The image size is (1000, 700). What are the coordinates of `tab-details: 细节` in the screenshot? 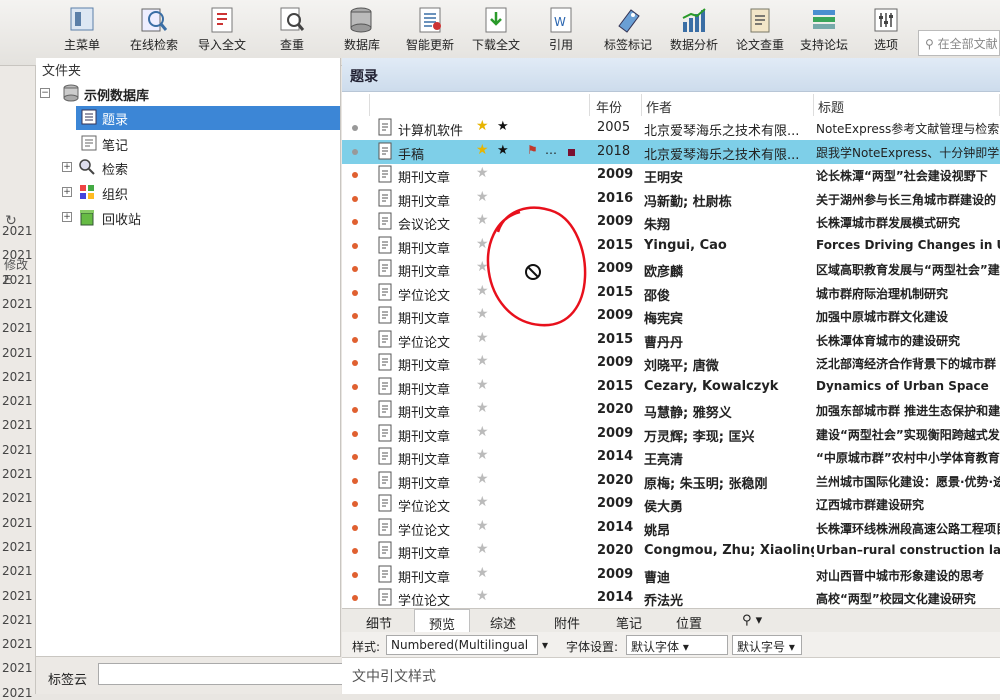 It's located at (379, 622).